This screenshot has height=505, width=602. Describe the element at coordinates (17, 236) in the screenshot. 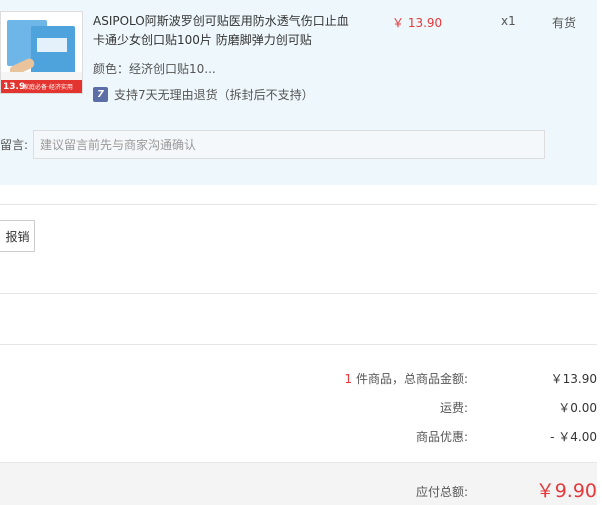

I see `invoice-button: 报销` at that location.